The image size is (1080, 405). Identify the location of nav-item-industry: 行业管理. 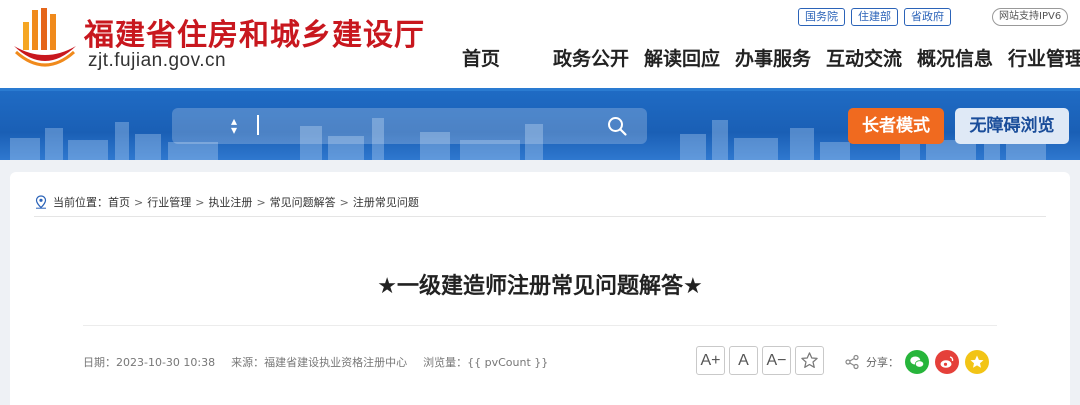
(1044, 57).